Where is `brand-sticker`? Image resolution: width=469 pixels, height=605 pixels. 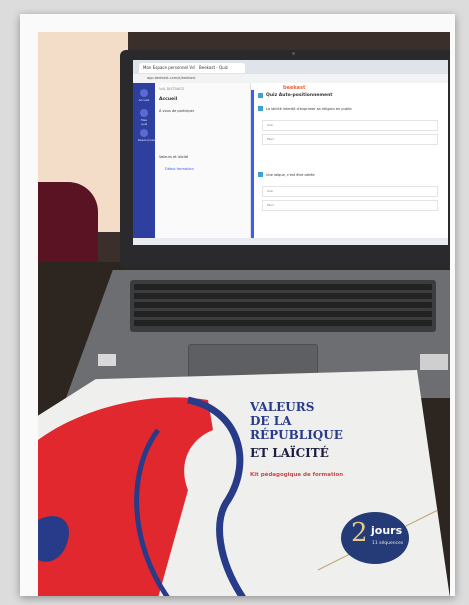 brand-sticker is located at coordinates (434, 362).